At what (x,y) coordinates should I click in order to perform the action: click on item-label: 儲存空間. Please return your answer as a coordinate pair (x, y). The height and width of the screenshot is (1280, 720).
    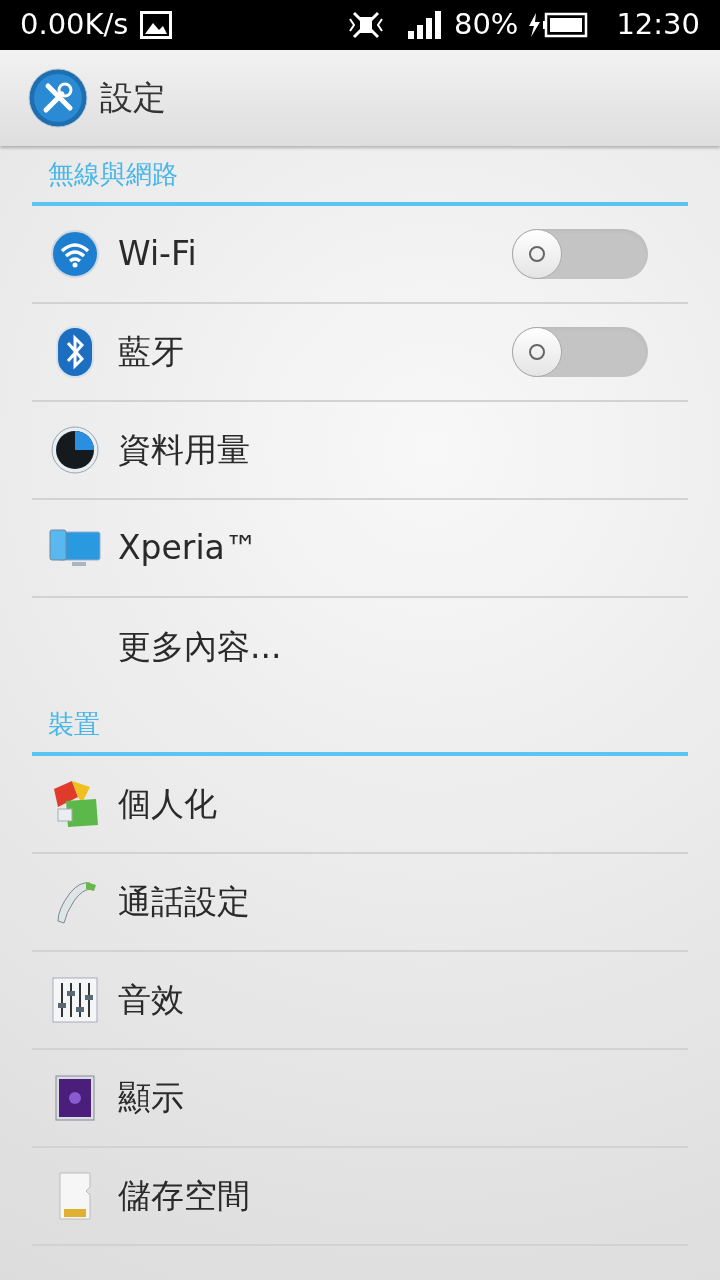
    Looking at the image, I should click on (184, 1196).